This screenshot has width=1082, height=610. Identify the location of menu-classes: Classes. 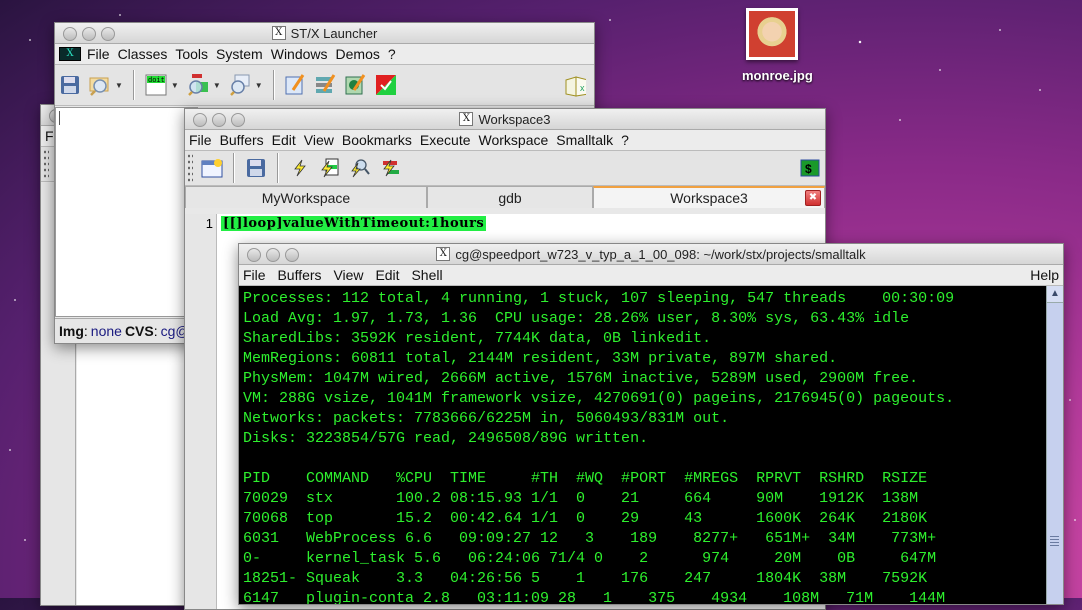
(143, 54).